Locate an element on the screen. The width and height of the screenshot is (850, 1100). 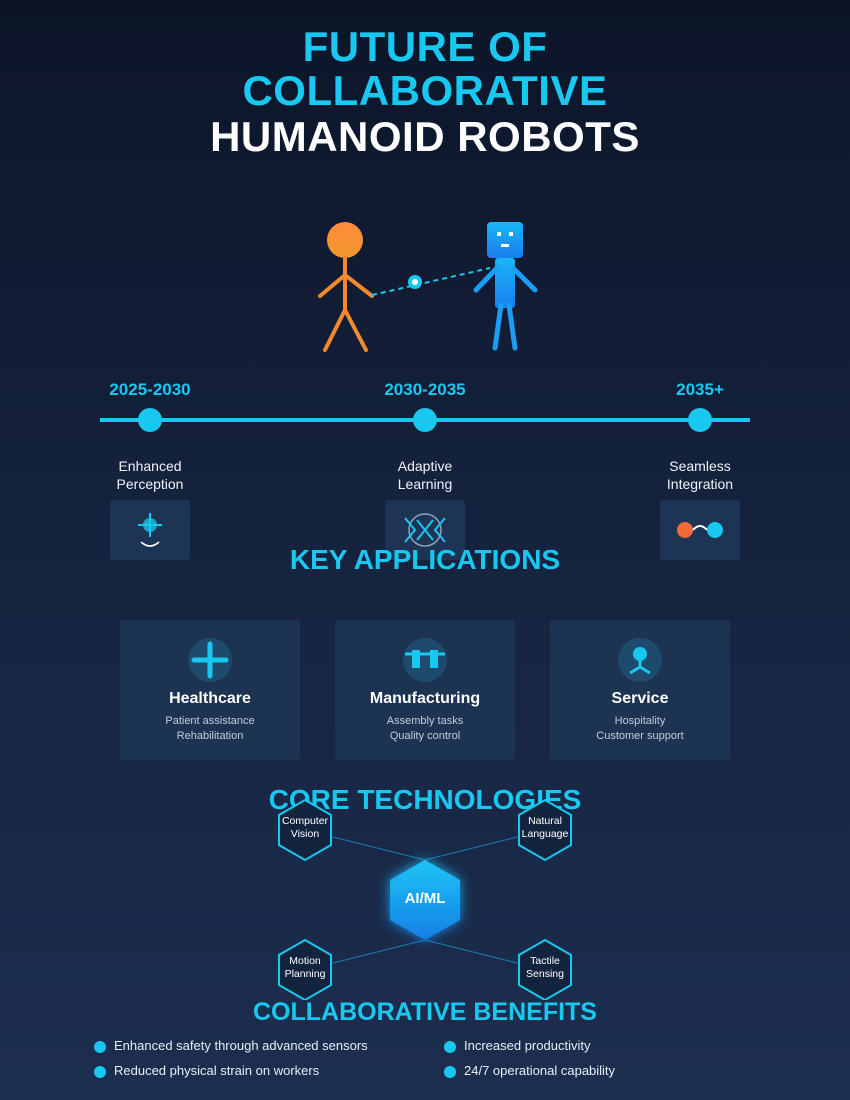
milestone-label-2-line1: Adaptive is located at coordinates (425, 466).